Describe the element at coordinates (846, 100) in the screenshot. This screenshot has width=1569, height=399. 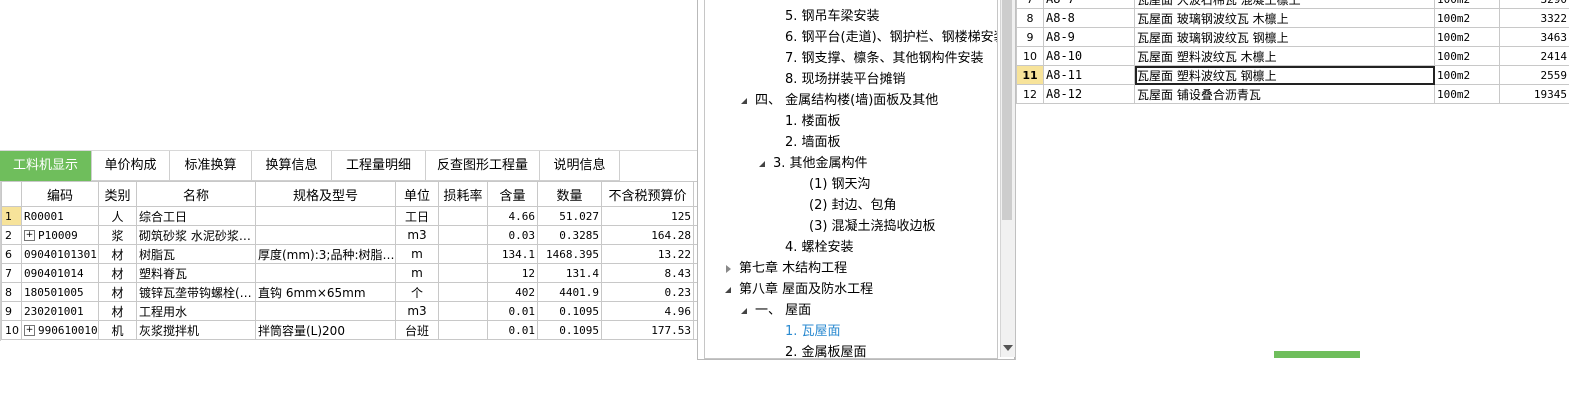
I see `tree-node: 四、 金属结构楼(墙)面板及其他` at that location.